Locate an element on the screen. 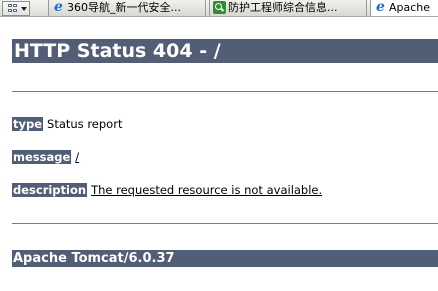 This screenshot has width=438, height=291. grid-icon is located at coordinates (13, 9).